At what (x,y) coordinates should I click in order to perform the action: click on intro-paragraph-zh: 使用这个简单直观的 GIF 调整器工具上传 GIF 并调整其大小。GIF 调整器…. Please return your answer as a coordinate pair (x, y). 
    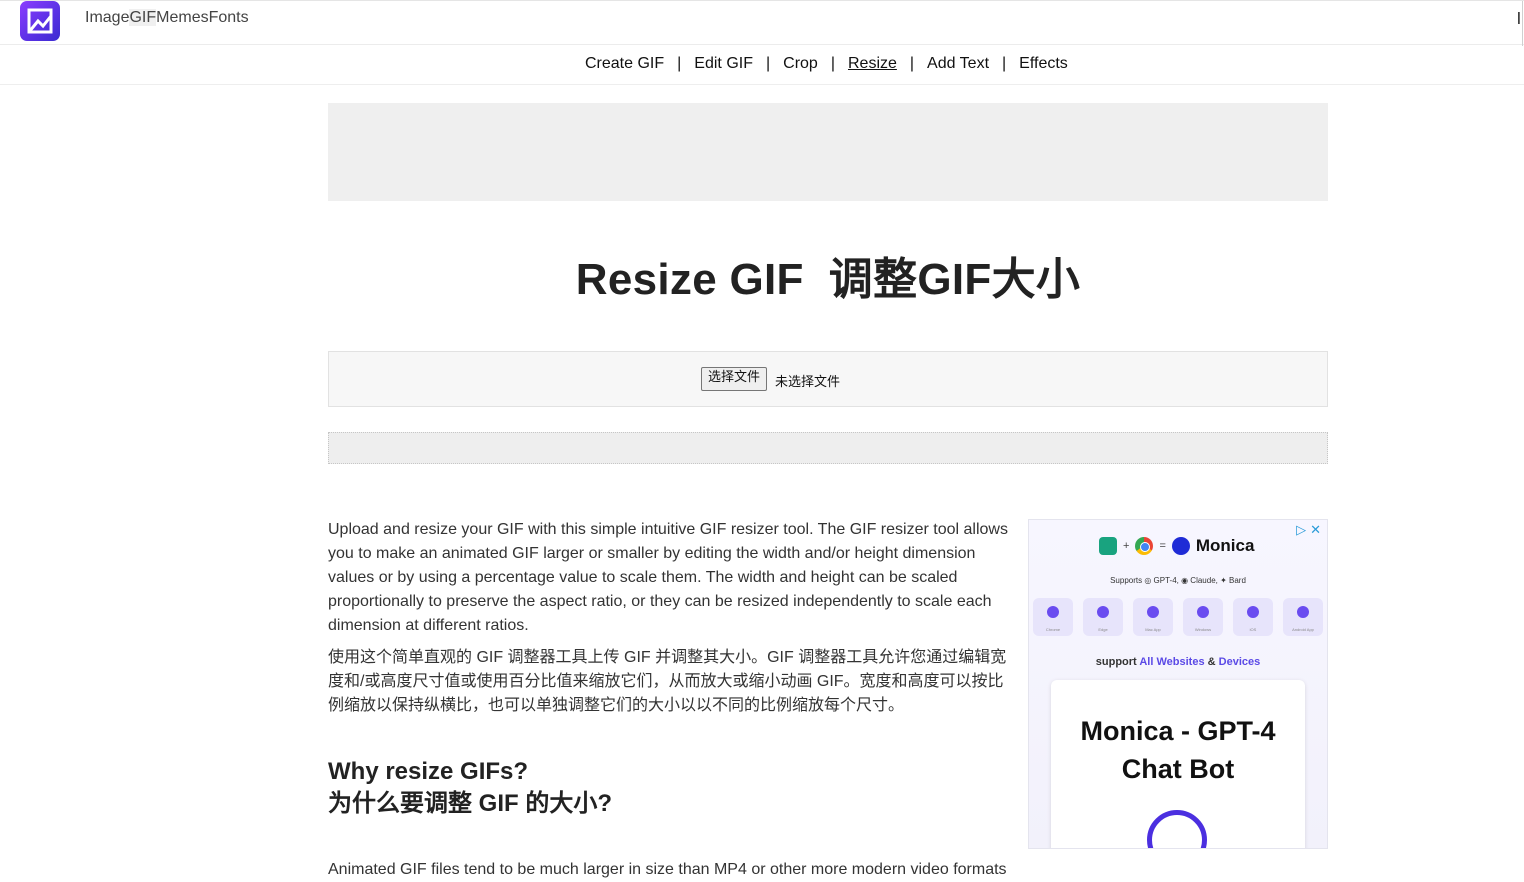
    Looking at the image, I should click on (669, 682).